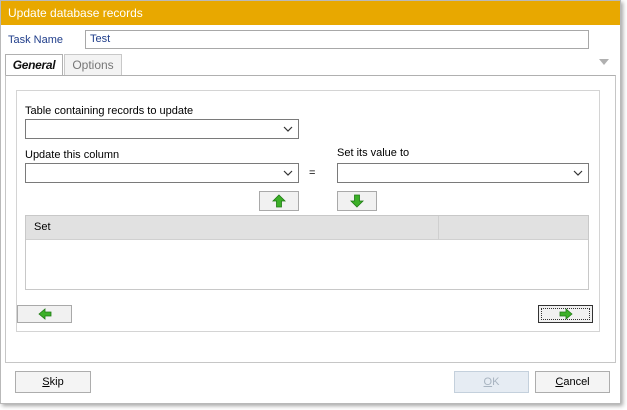 Image resolution: width=627 pixels, height=410 pixels. Describe the element at coordinates (373, 153) in the screenshot. I see `set-value-label: Set its value to` at that location.